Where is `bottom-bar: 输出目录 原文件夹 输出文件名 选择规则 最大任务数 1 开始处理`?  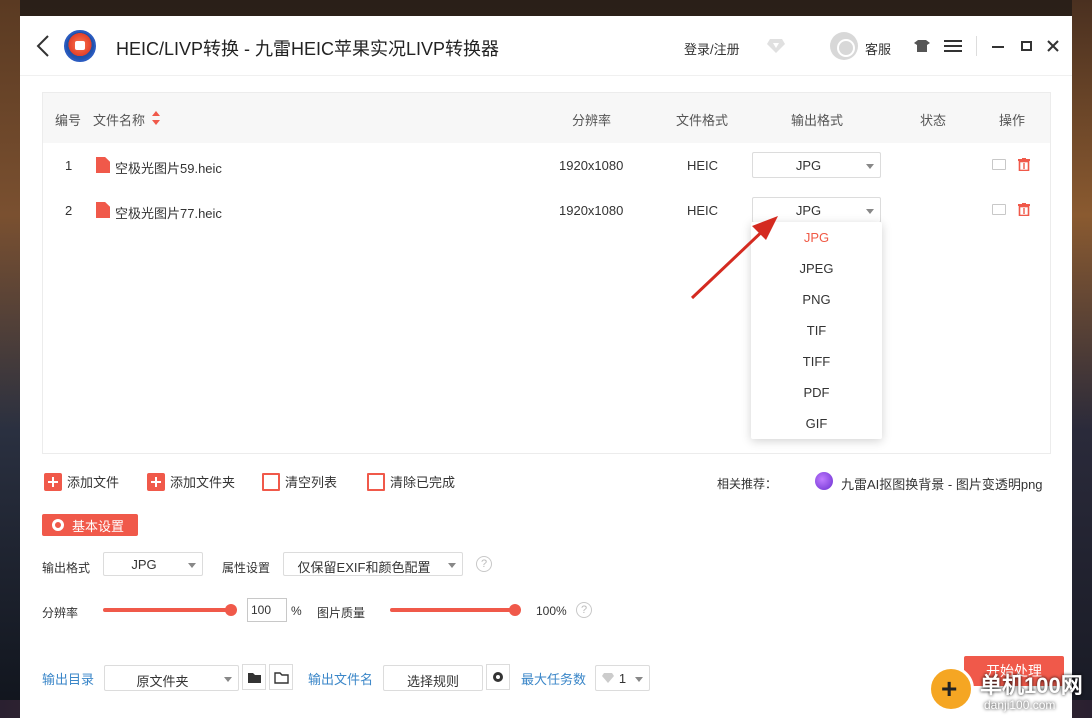
bottom-bar: 输出目录 原文件夹 输出文件名 选择规则 最大任务数 1 开始处理 is located at coordinates (546, 687).